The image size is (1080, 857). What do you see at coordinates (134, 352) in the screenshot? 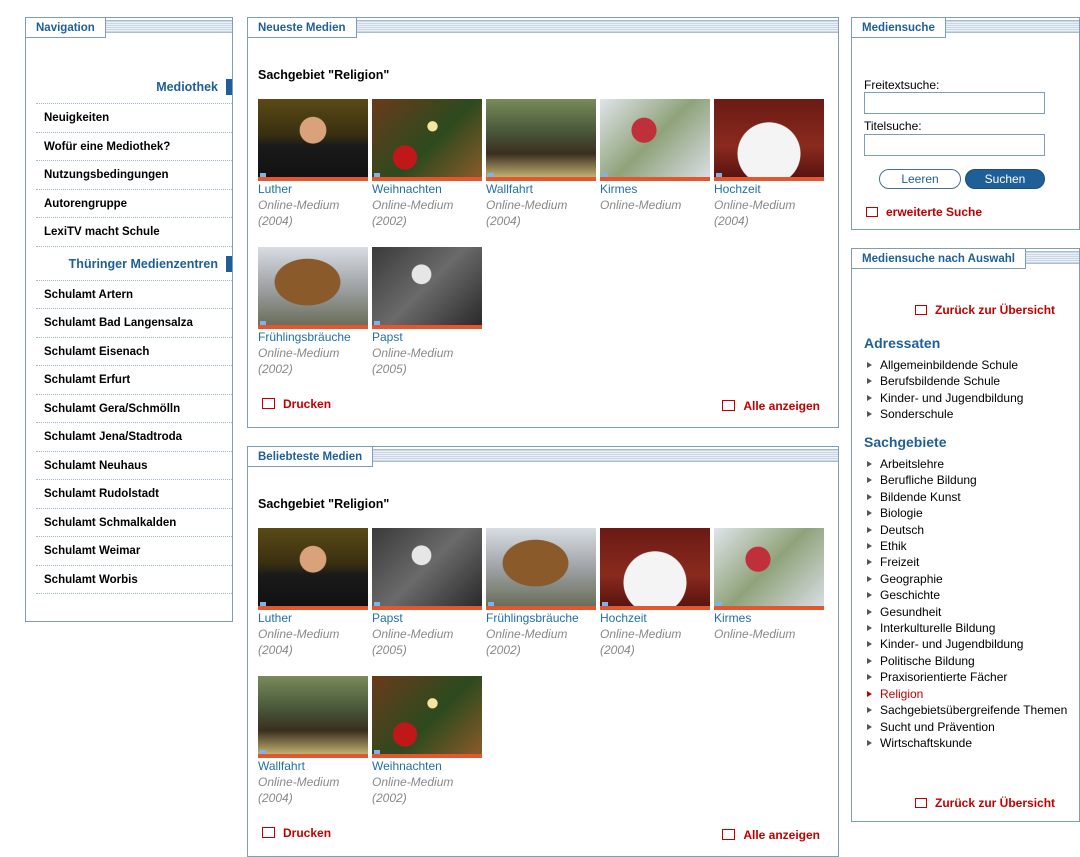
I see `nav-item: Schulamt Eisenach` at bounding box center [134, 352].